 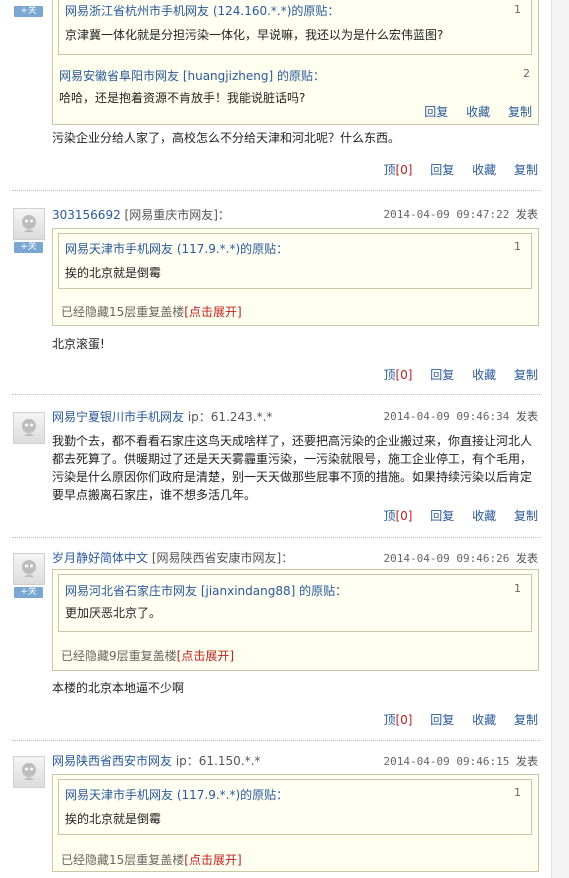 What do you see at coordinates (154, 495) in the screenshot?
I see `comment-line: 要早点搬离石家庄，谁不想多活几年。` at bounding box center [154, 495].